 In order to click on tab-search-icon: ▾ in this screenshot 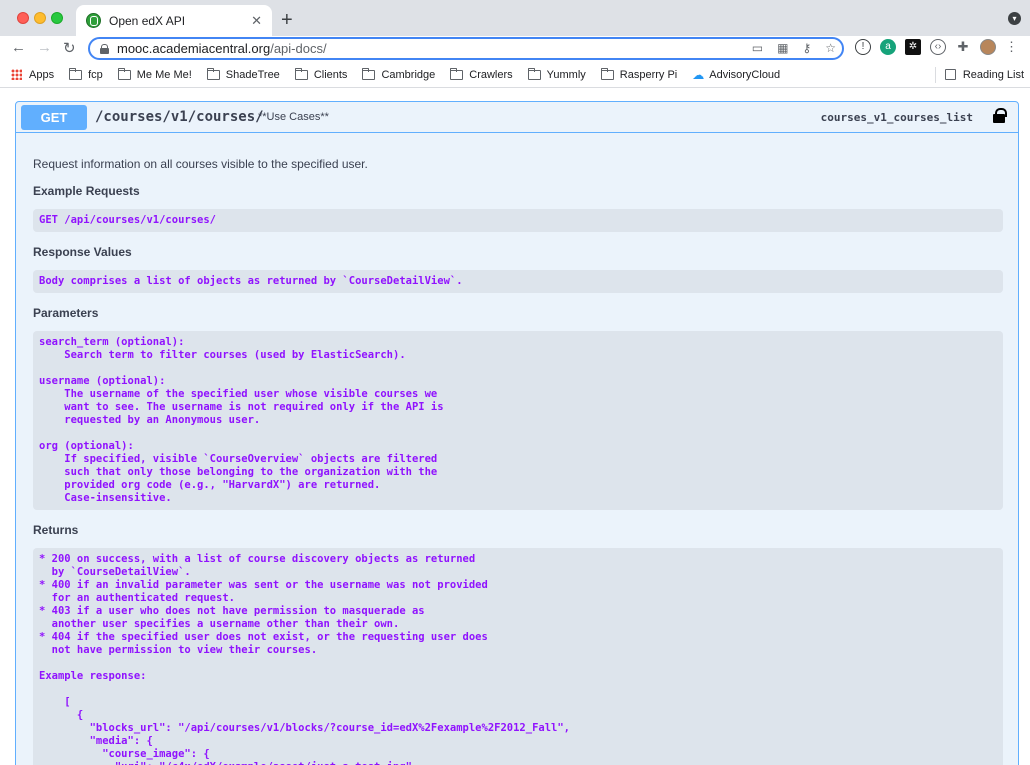, I will do `click(1014, 18)`.